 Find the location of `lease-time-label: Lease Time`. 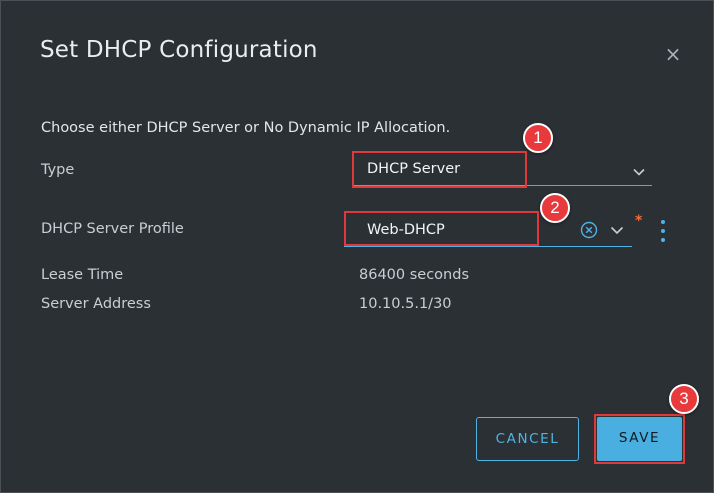

lease-time-label: Lease Time is located at coordinates (82, 275).